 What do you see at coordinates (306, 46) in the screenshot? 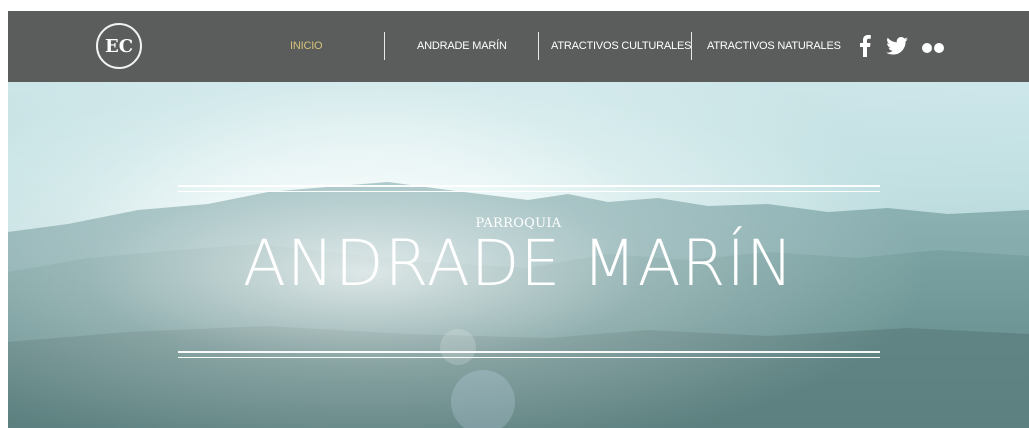
I see `nav-item-inicio: INICIO` at bounding box center [306, 46].